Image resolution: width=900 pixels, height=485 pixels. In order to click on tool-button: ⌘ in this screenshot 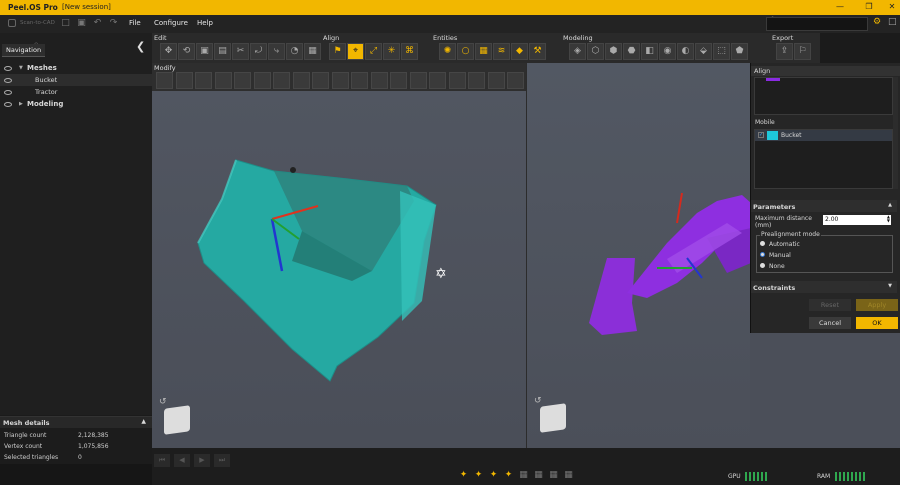, I will do `click(409, 51)`.